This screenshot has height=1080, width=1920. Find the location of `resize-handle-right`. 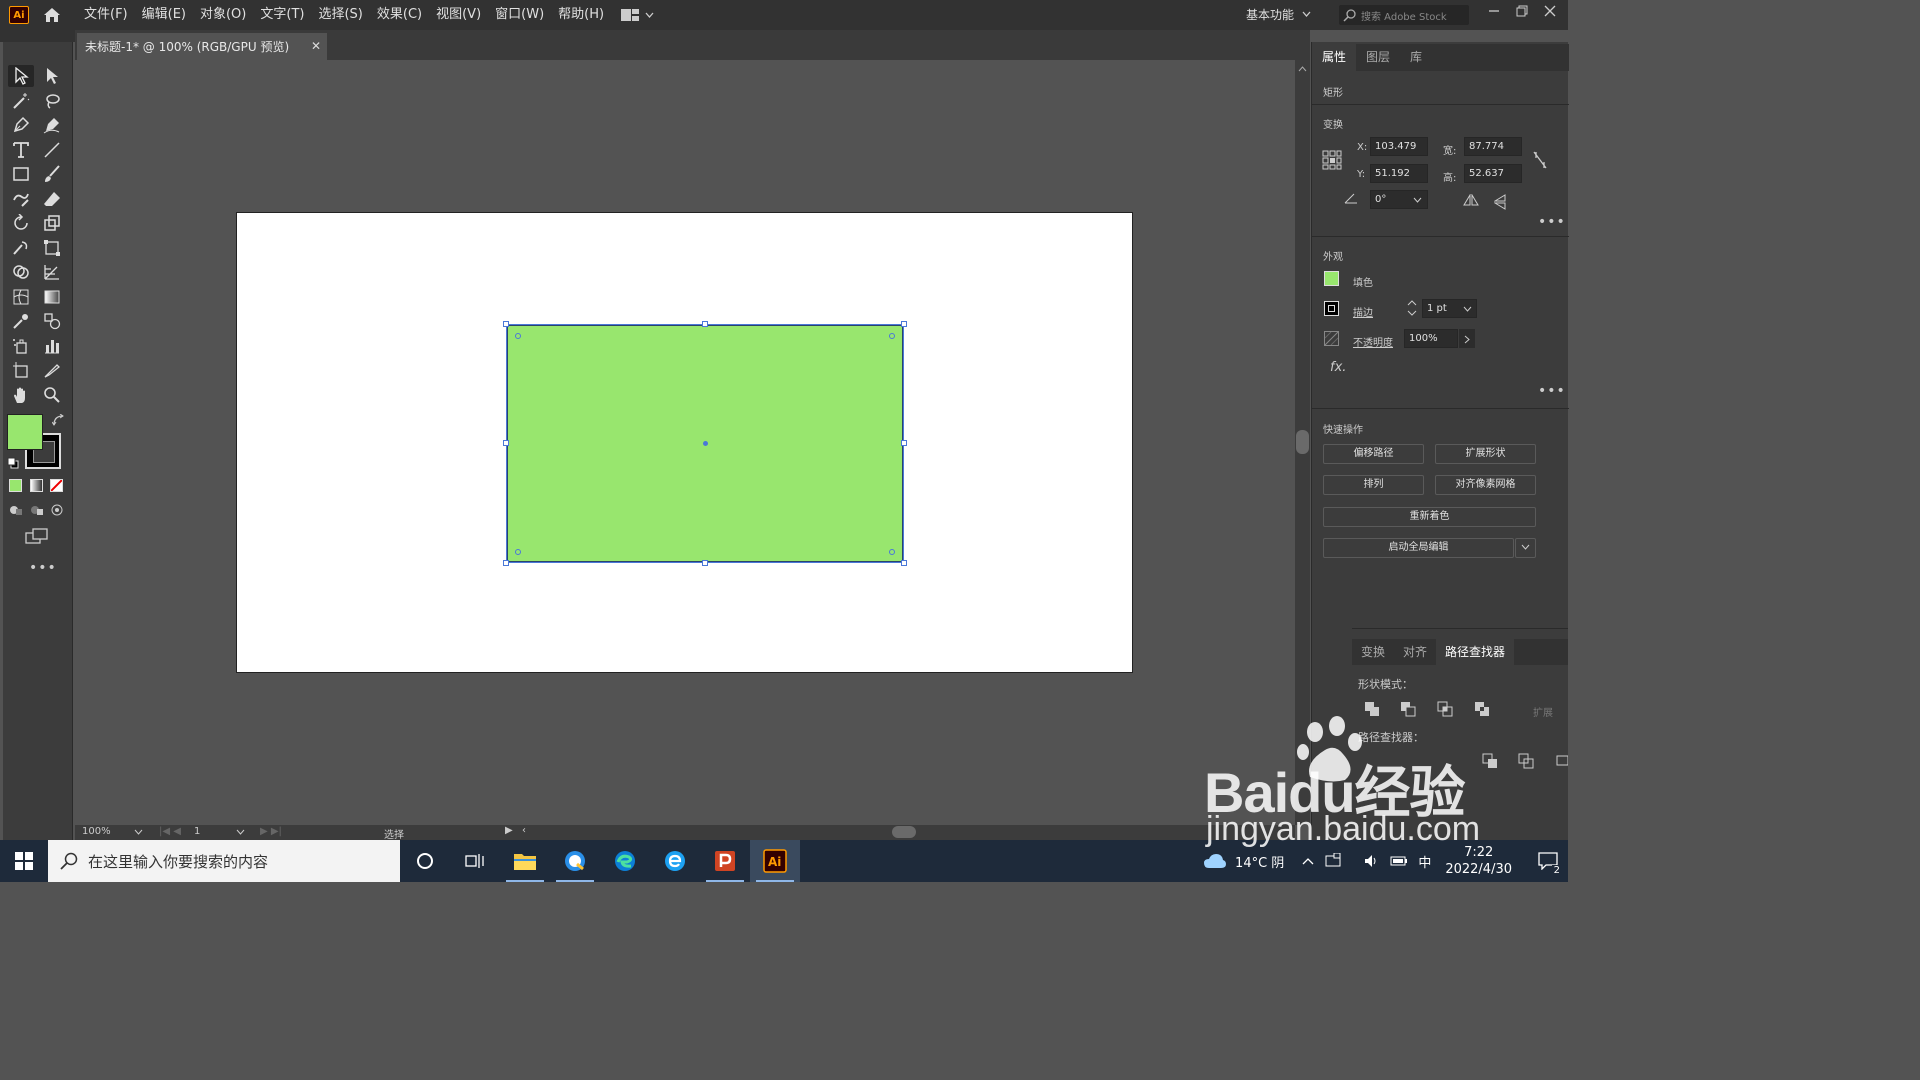

resize-handle-right is located at coordinates (904, 443).